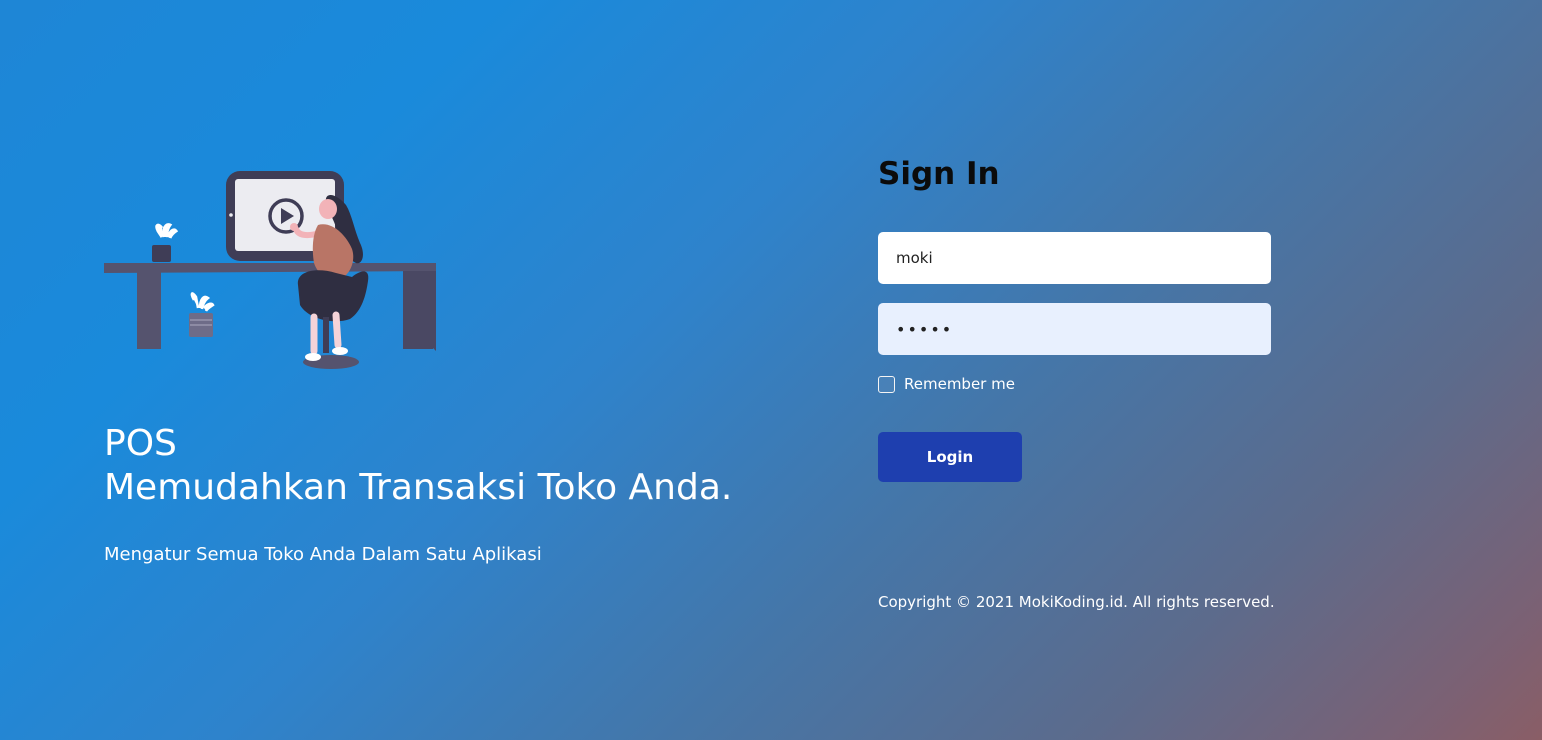 The width and height of the screenshot is (1542, 740). Describe the element at coordinates (1074, 258) in the screenshot. I see `username-input` at that location.